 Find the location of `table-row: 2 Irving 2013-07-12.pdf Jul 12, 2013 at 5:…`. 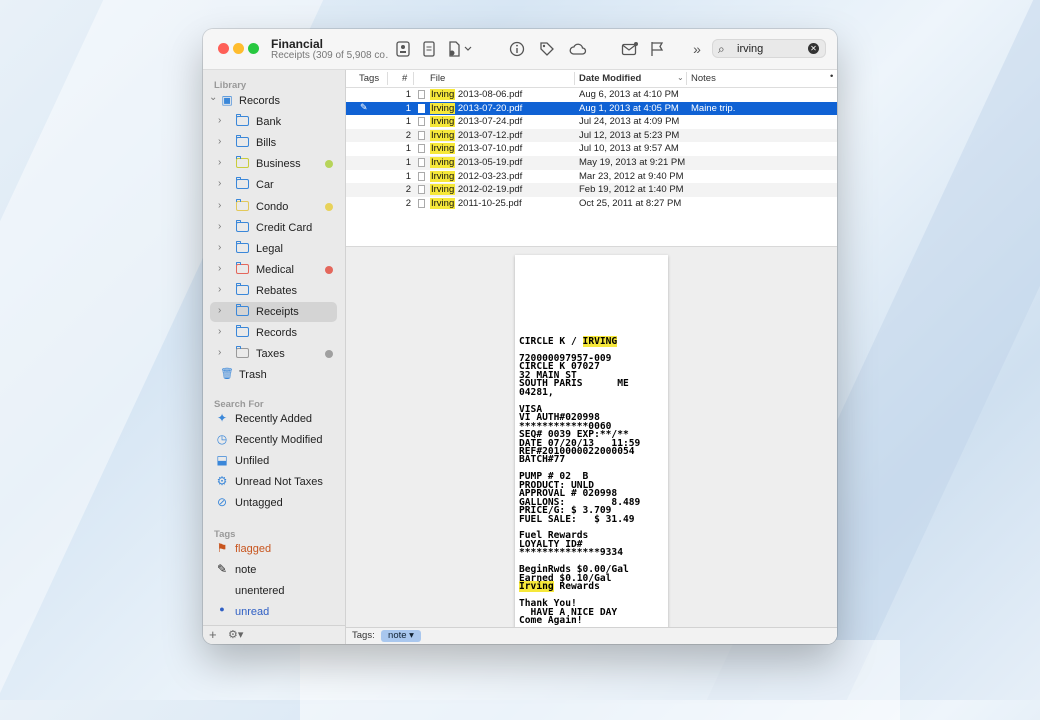

table-row: 2 Irving 2013-07-12.pdf Jul 12, 2013 at 5:… is located at coordinates (591, 135).